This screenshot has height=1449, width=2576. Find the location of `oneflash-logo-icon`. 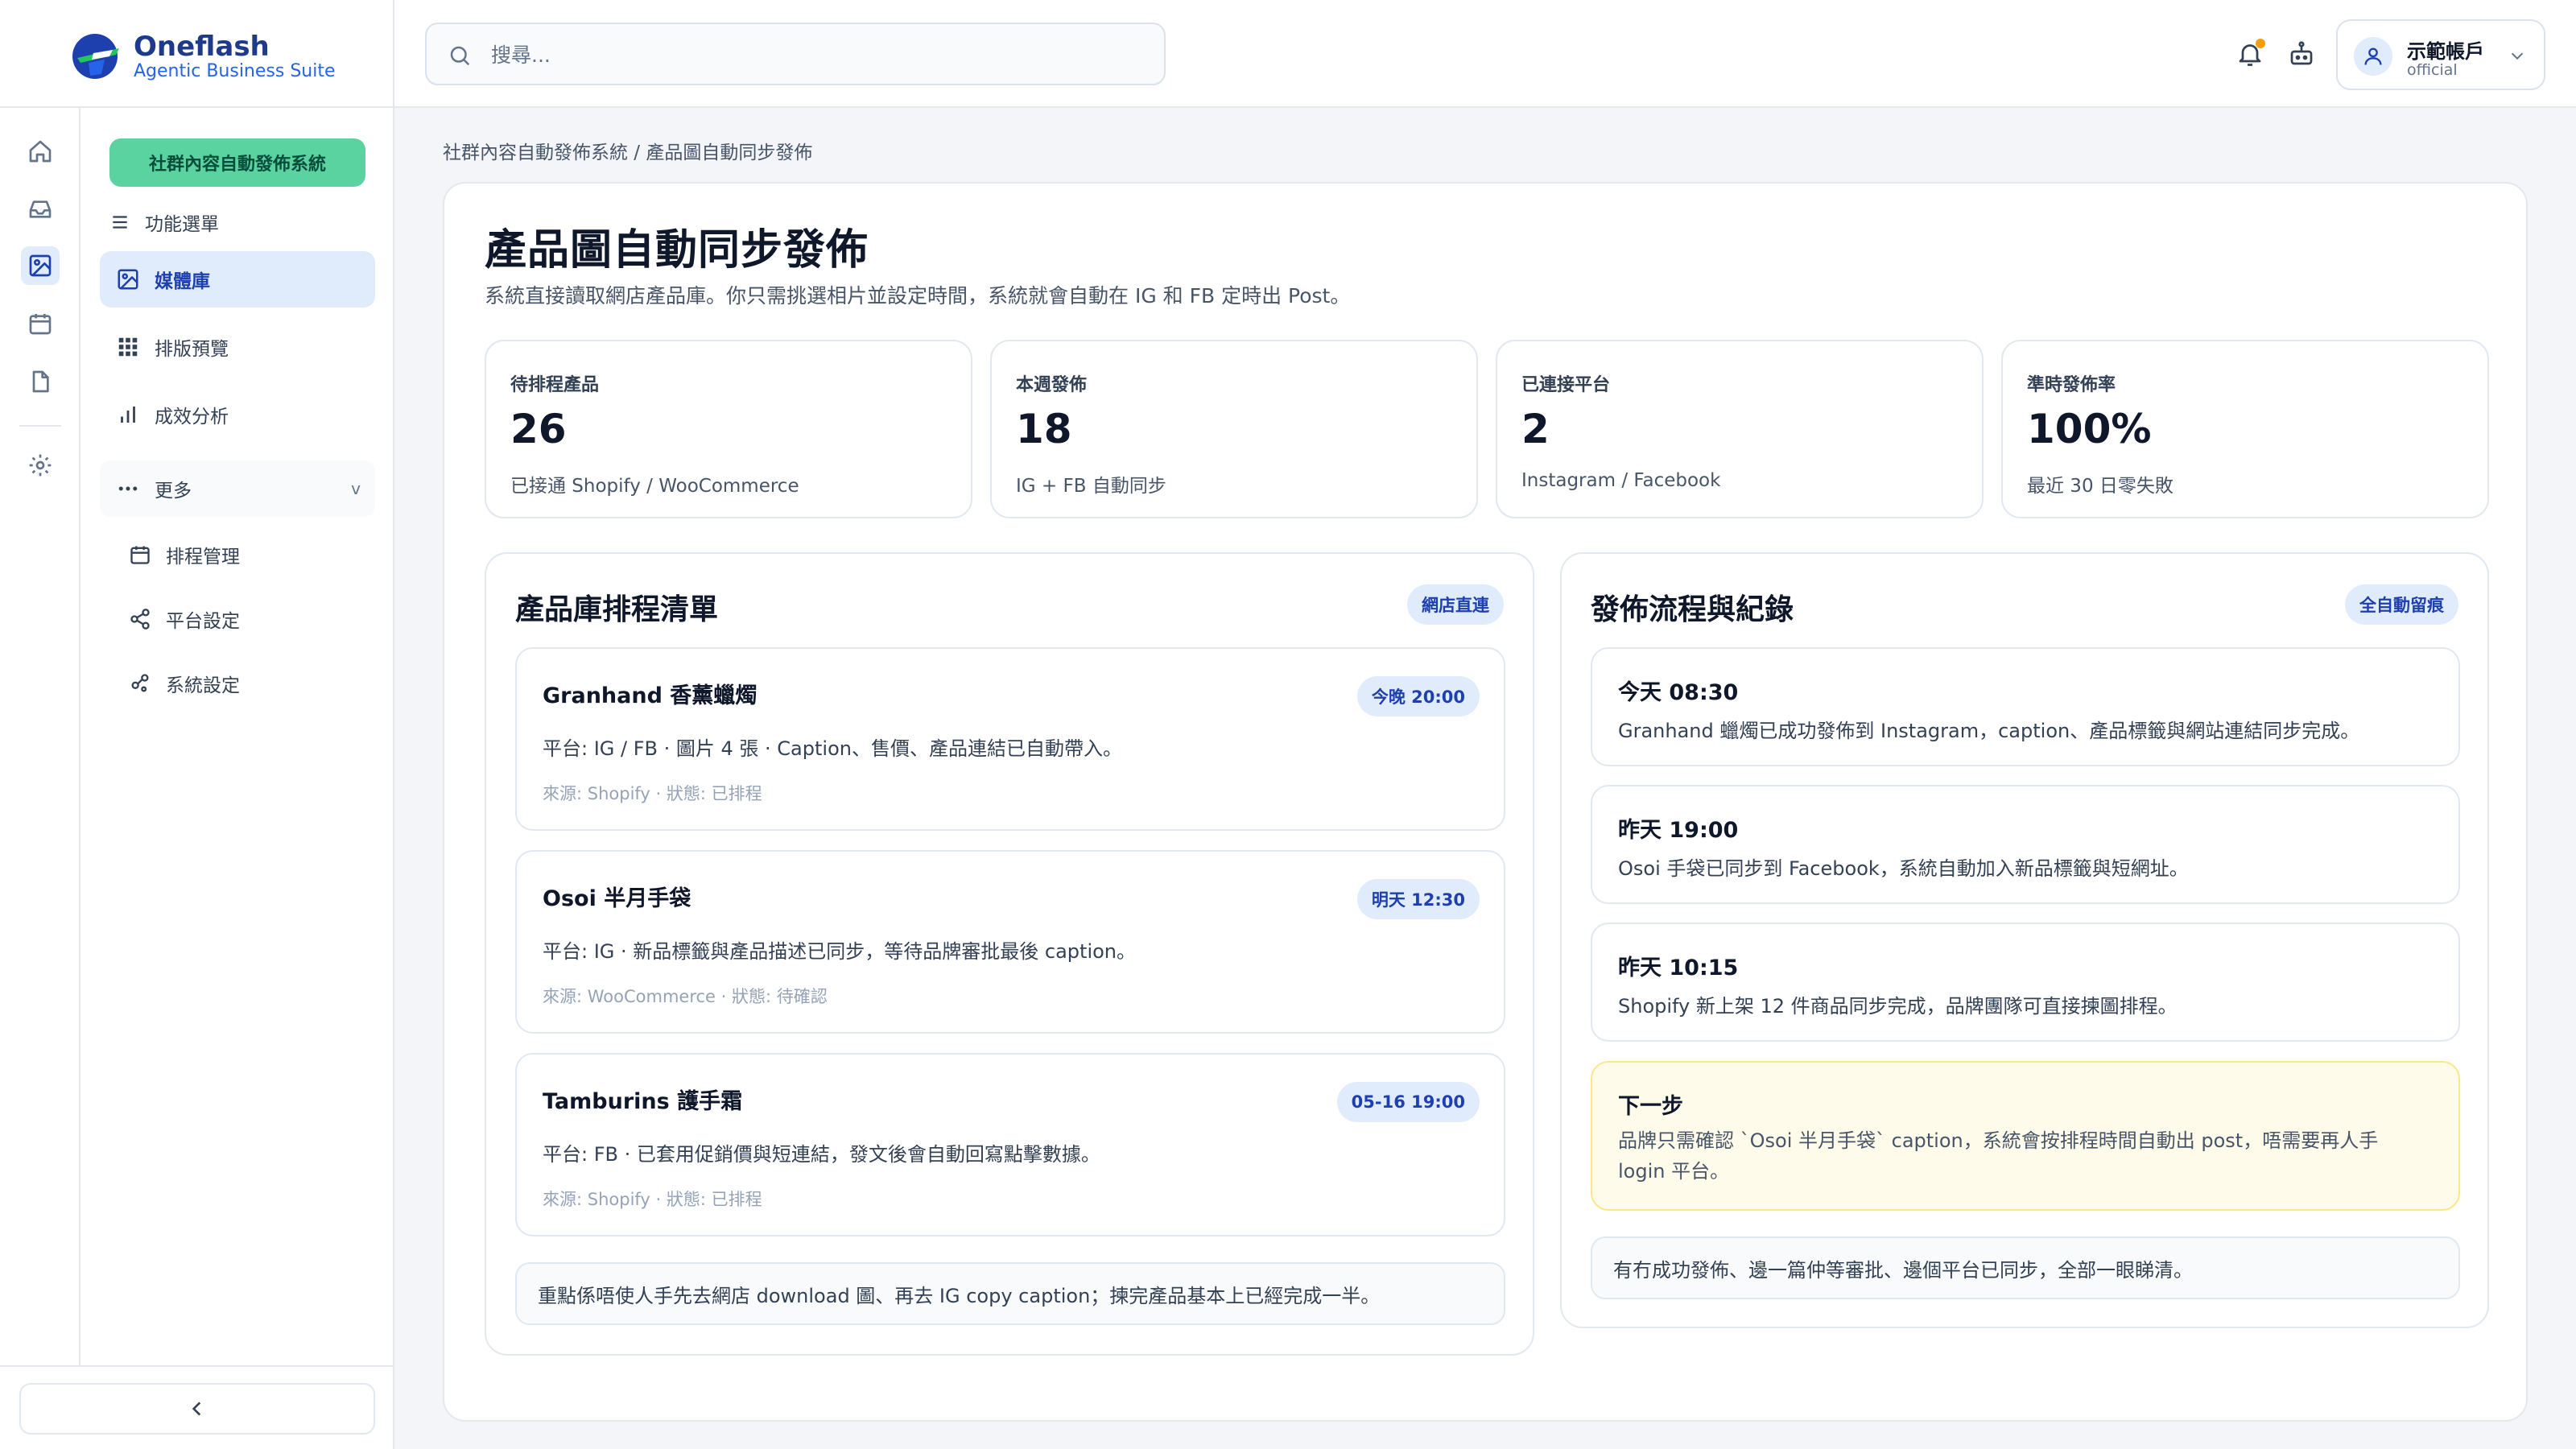

oneflash-logo-icon is located at coordinates (95, 56).